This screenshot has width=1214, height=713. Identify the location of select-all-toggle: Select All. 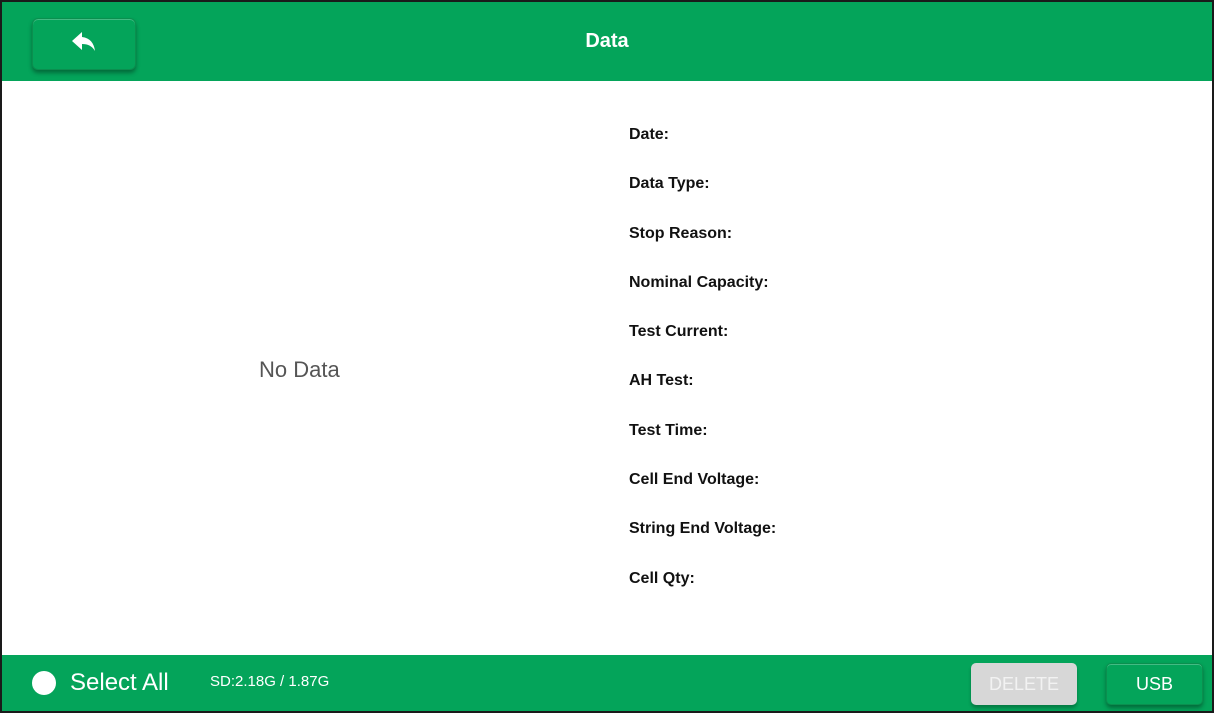
(100, 683).